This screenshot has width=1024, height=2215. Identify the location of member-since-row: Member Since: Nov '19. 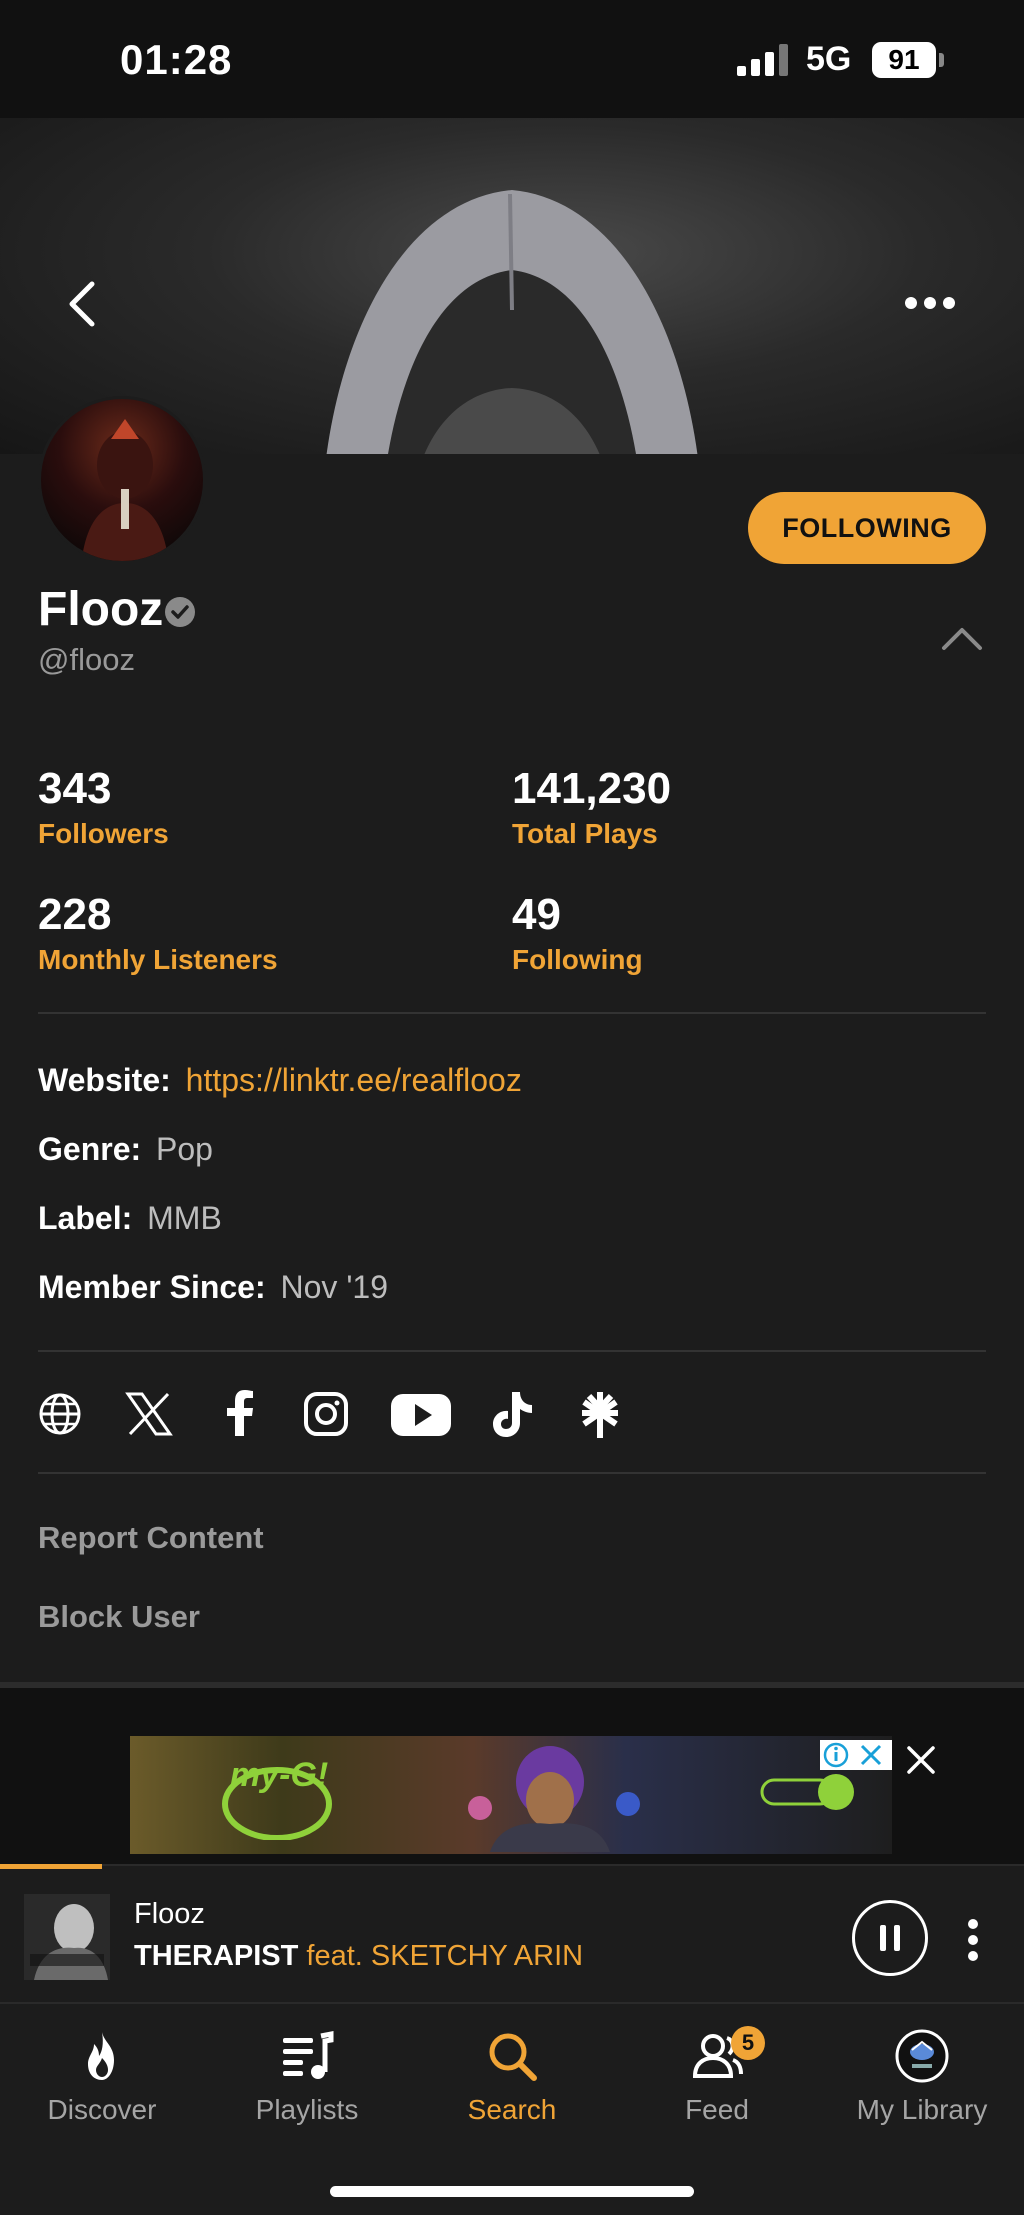
(213, 1287).